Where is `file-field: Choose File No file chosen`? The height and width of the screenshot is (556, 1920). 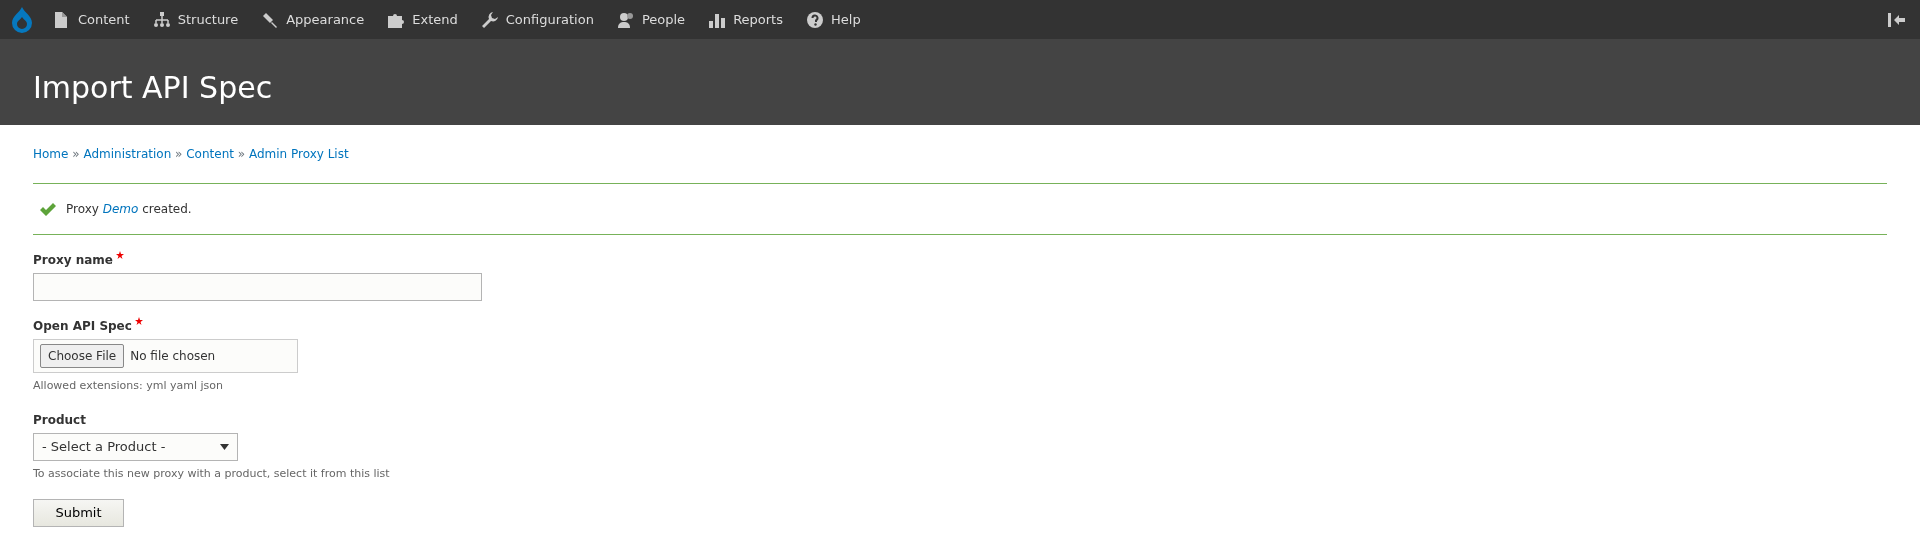
file-field: Choose File No file chosen is located at coordinates (165, 356).